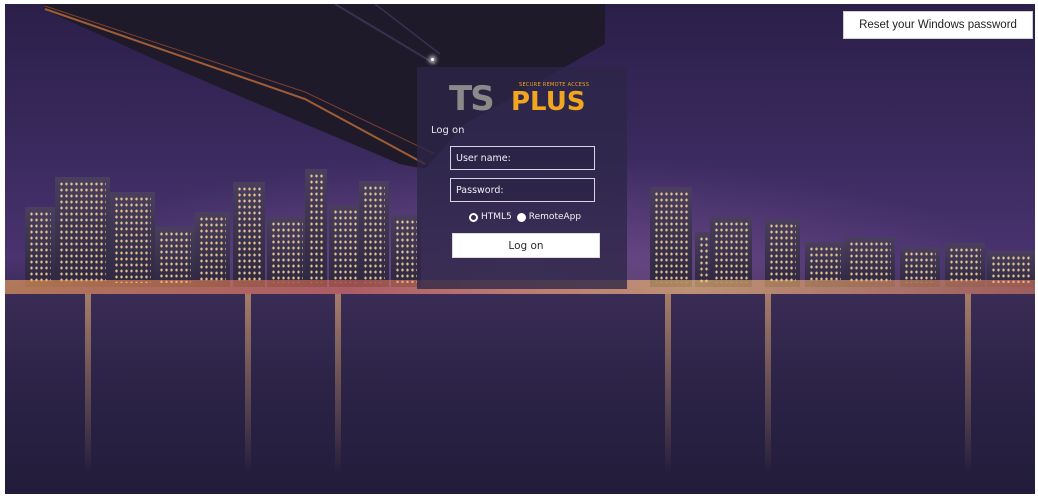 The height and width of the screenshot is (497, 1038). I want to click on tsplus-logo: TS SECURE REMOTE ACCESS PLUS, so click(528, 99).